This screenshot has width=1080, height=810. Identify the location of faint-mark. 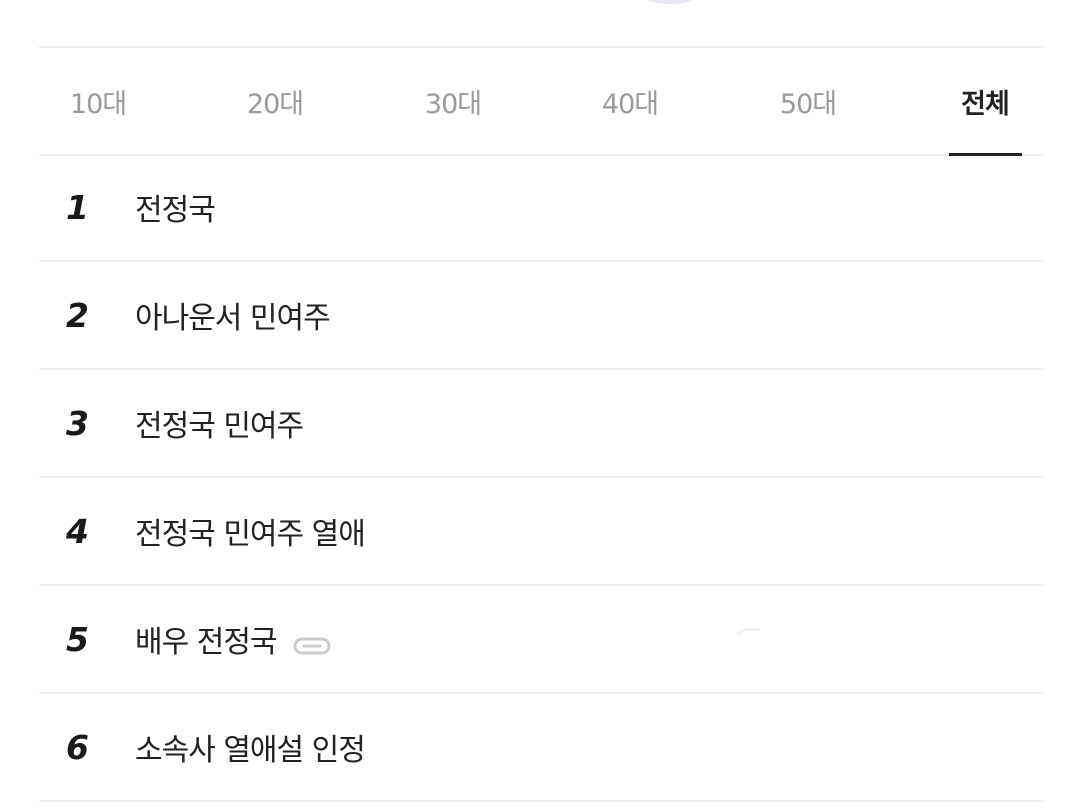
(753, 627).